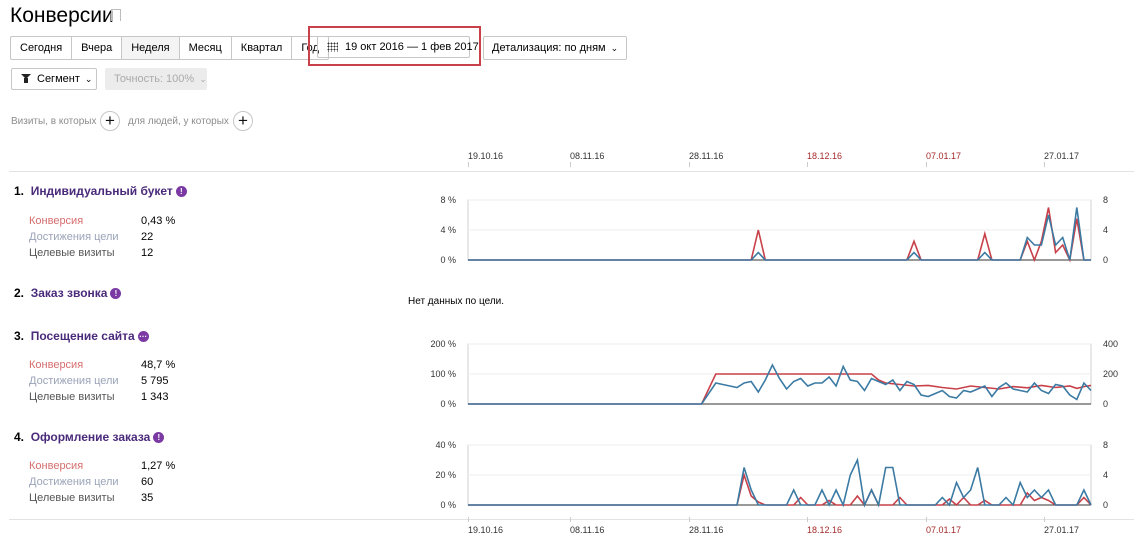 This screenshot has height=553, width=1143. I want to click on goal-name: Посещение сайта, so click(82, 336).